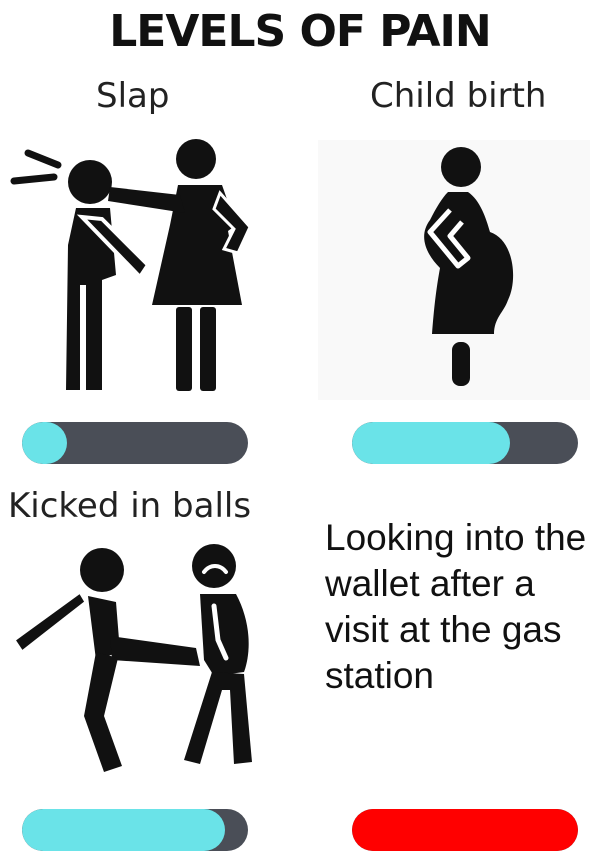 The image size is (600, 863). Describe the element at coordinates (131, 265) in the screenshot. I see `slap-icon` at that location.